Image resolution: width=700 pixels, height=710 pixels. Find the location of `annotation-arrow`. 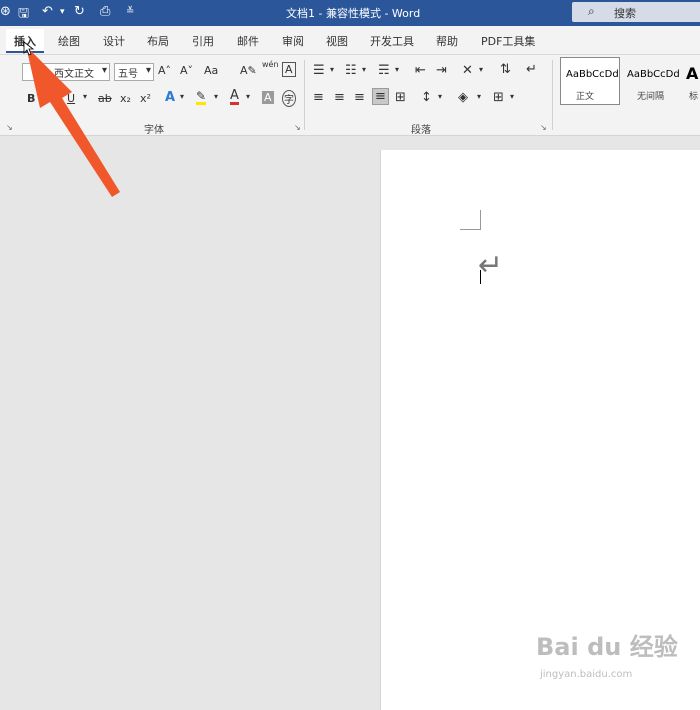

annotation-arrow is located at coordinates (71, 119).